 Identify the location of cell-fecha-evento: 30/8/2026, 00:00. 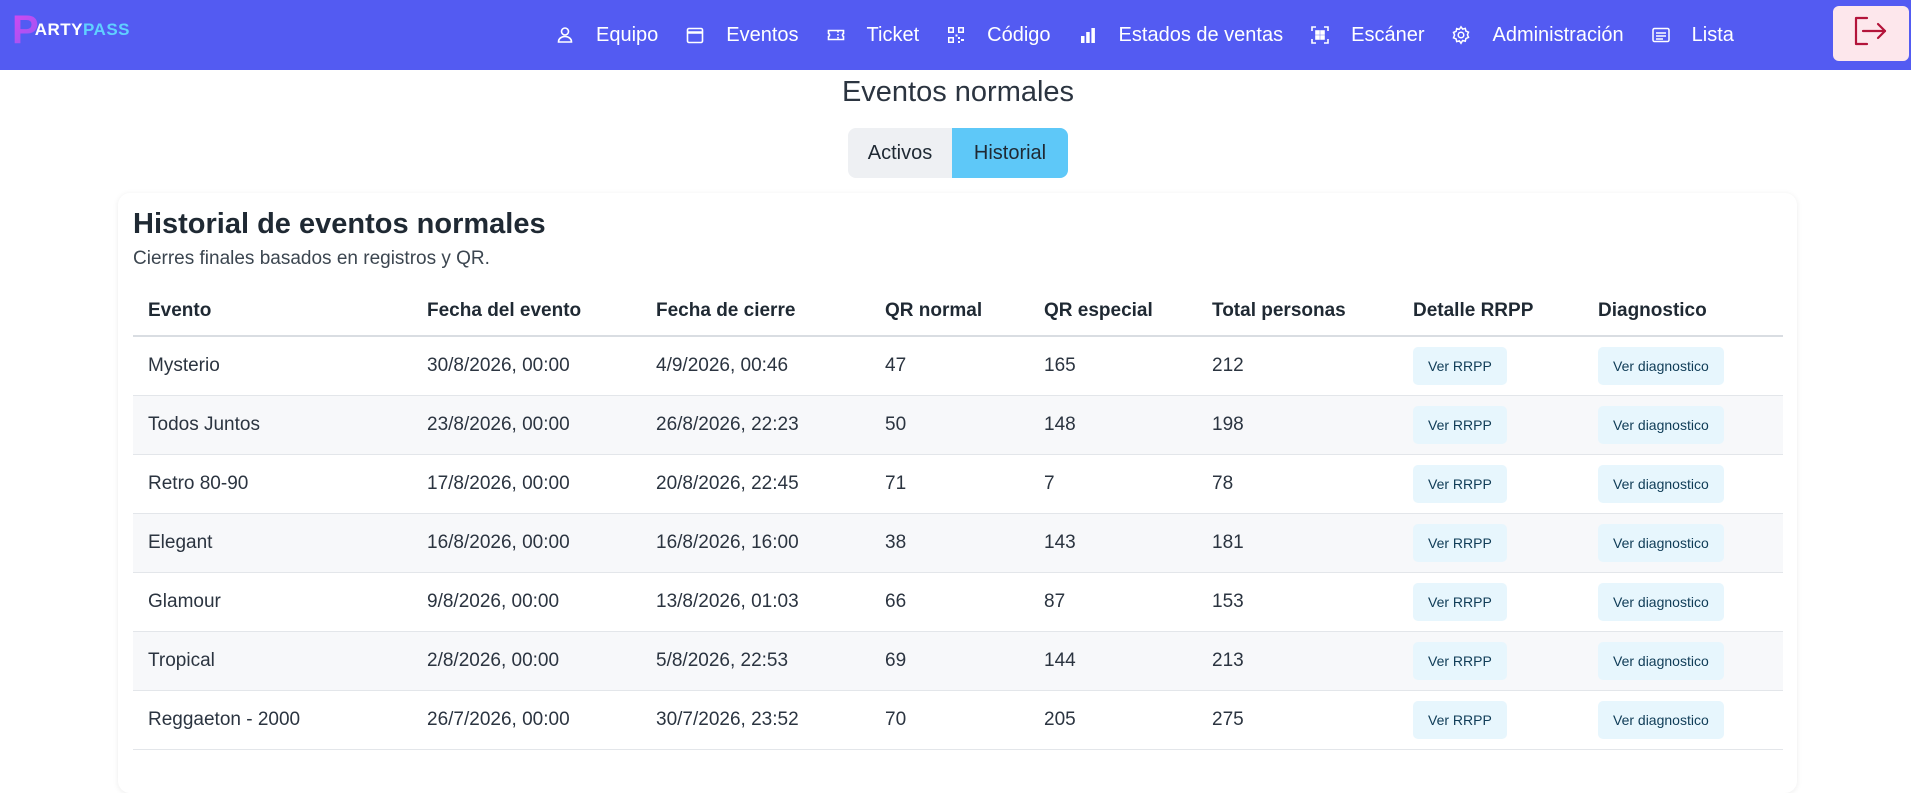
(526, 366).